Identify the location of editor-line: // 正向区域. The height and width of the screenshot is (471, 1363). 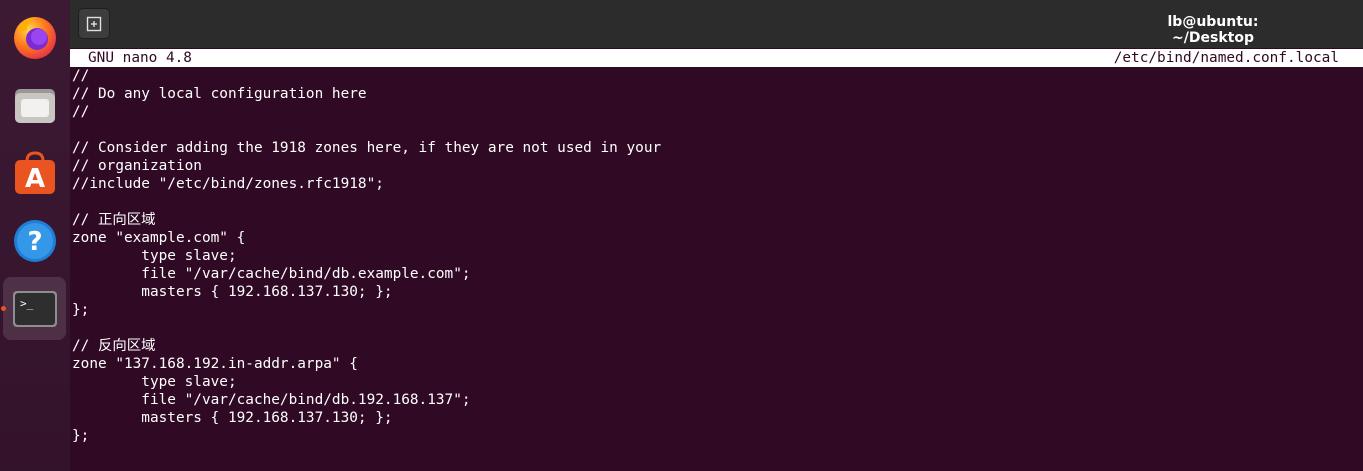
(114, 220).